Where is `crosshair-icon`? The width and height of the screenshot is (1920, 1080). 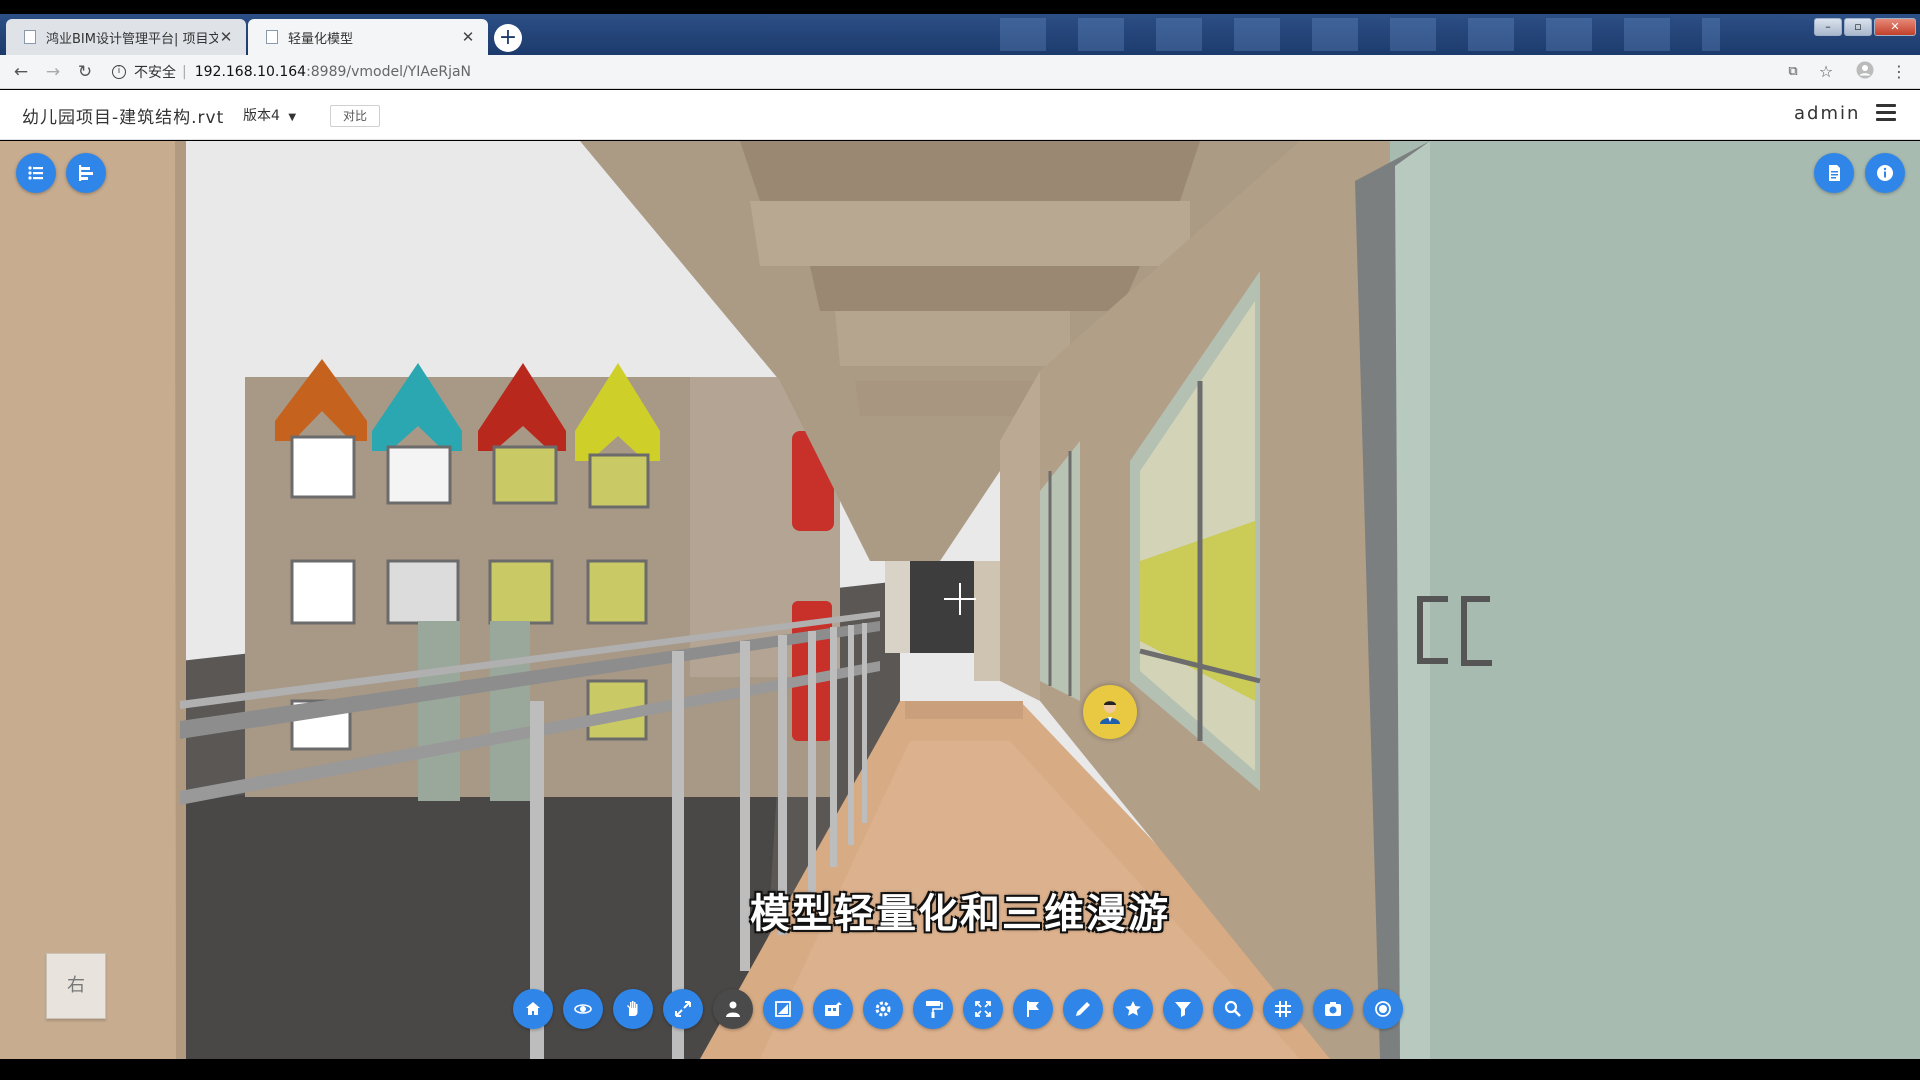 crosshair-icon is located at coordinates (960, 599).